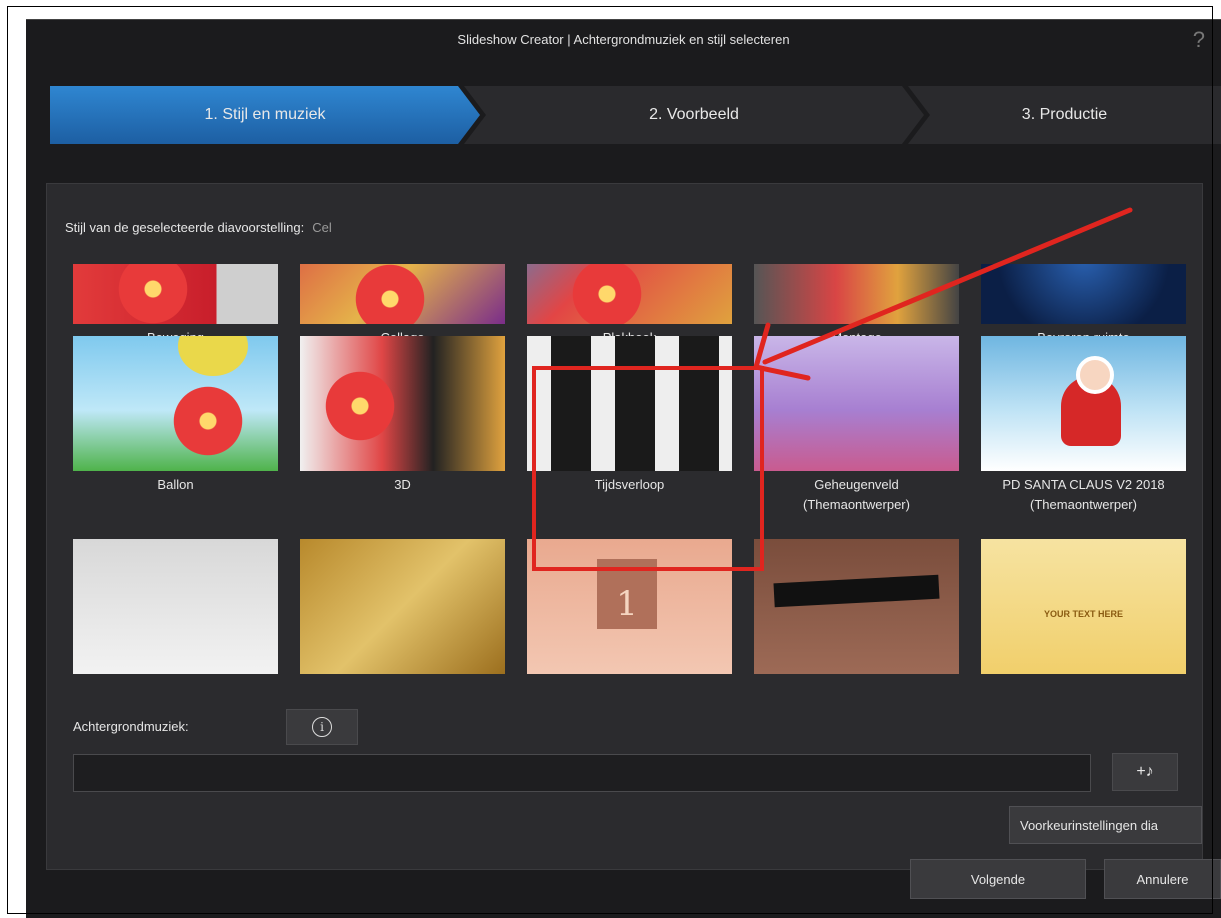 This screenshot has width=1221, height=918. I want to click on style-tile-title: PD SANTA CLAUS V2 2018, so click(1083, 484).